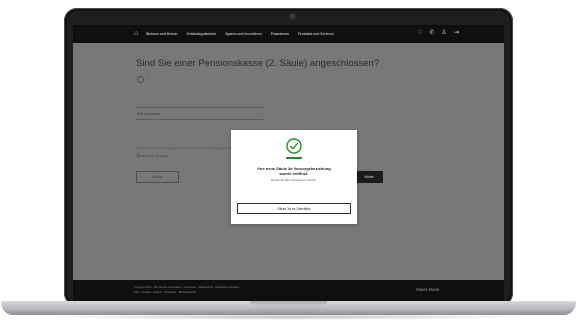 The height and width of the screenshot is (325, 577). I want to click on back-button: Zurück, so click(157, 177).